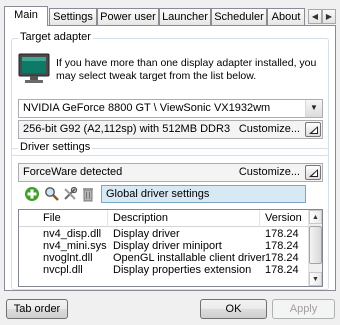 The width and height of the screenshot is (340, 325). I want to click on cell-file: nvoglnt.dll, so click(68, 258).